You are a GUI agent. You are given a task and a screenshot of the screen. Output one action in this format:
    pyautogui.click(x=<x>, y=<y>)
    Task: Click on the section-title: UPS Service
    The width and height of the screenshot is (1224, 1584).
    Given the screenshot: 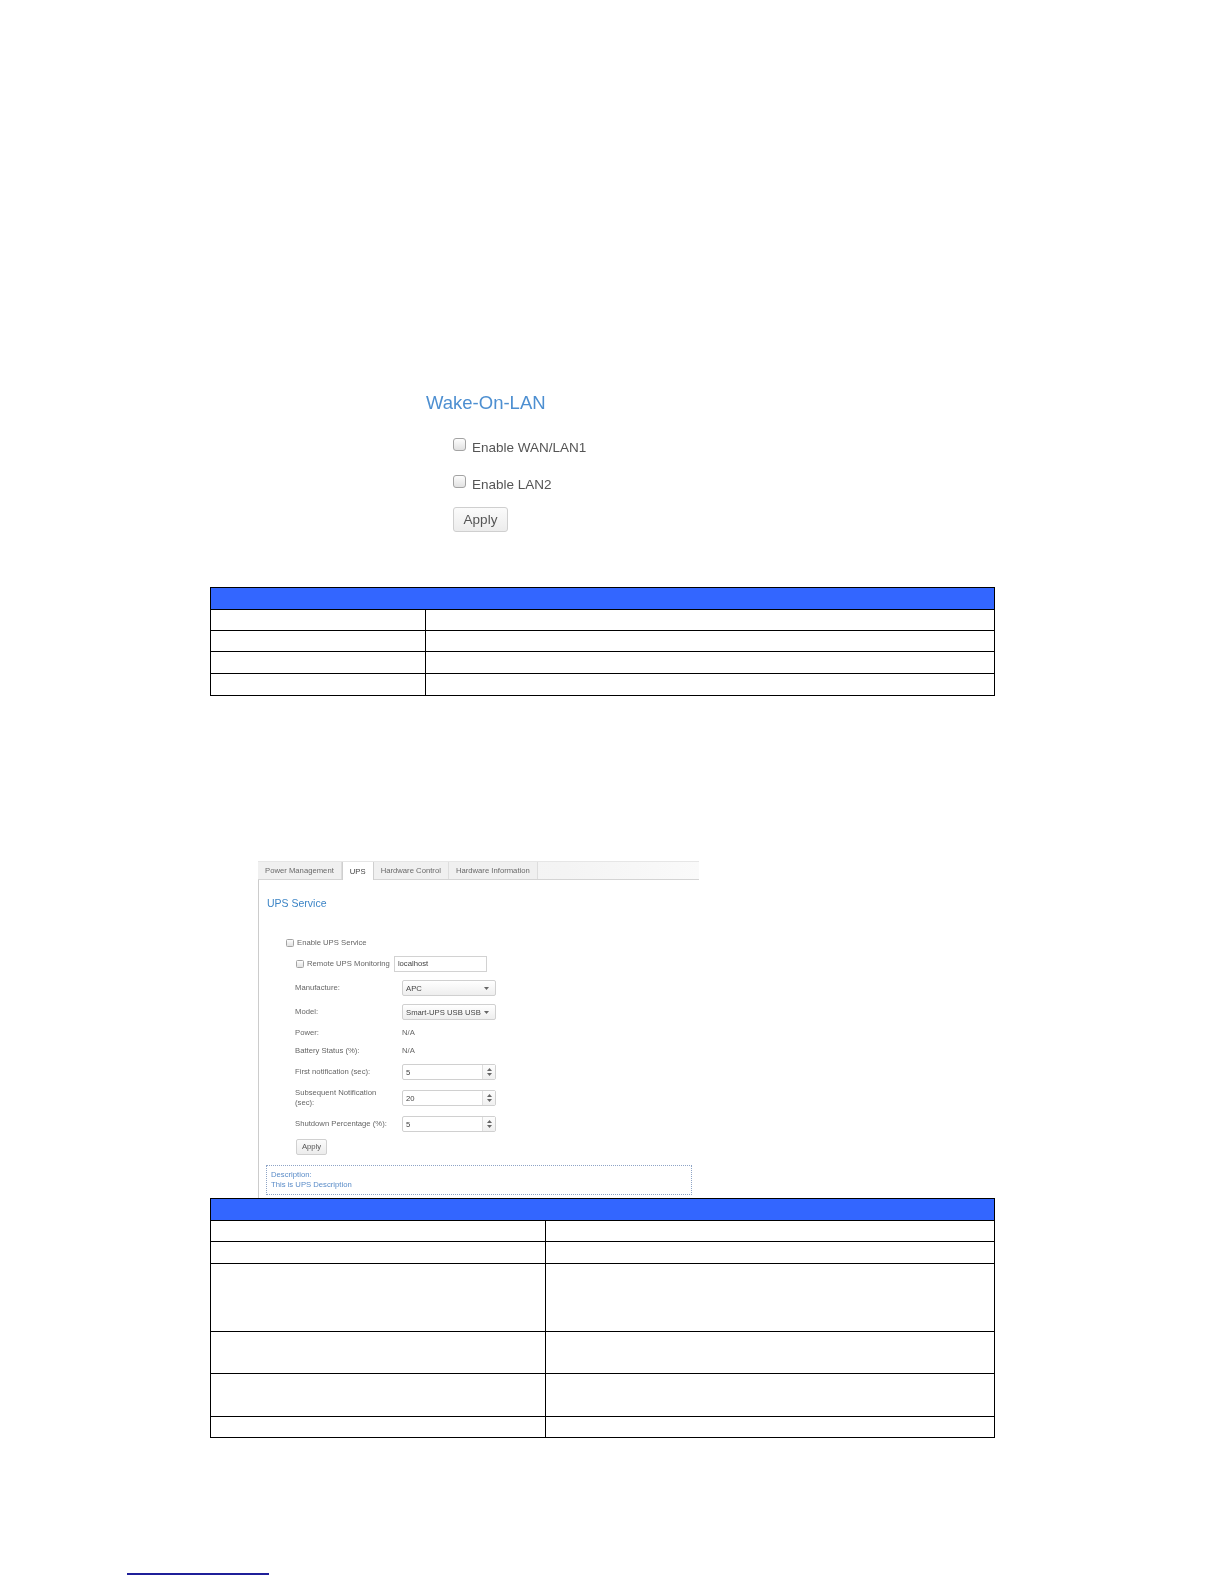 What is the action you would take?
    pyautogui.click(x=297, y=903)
    